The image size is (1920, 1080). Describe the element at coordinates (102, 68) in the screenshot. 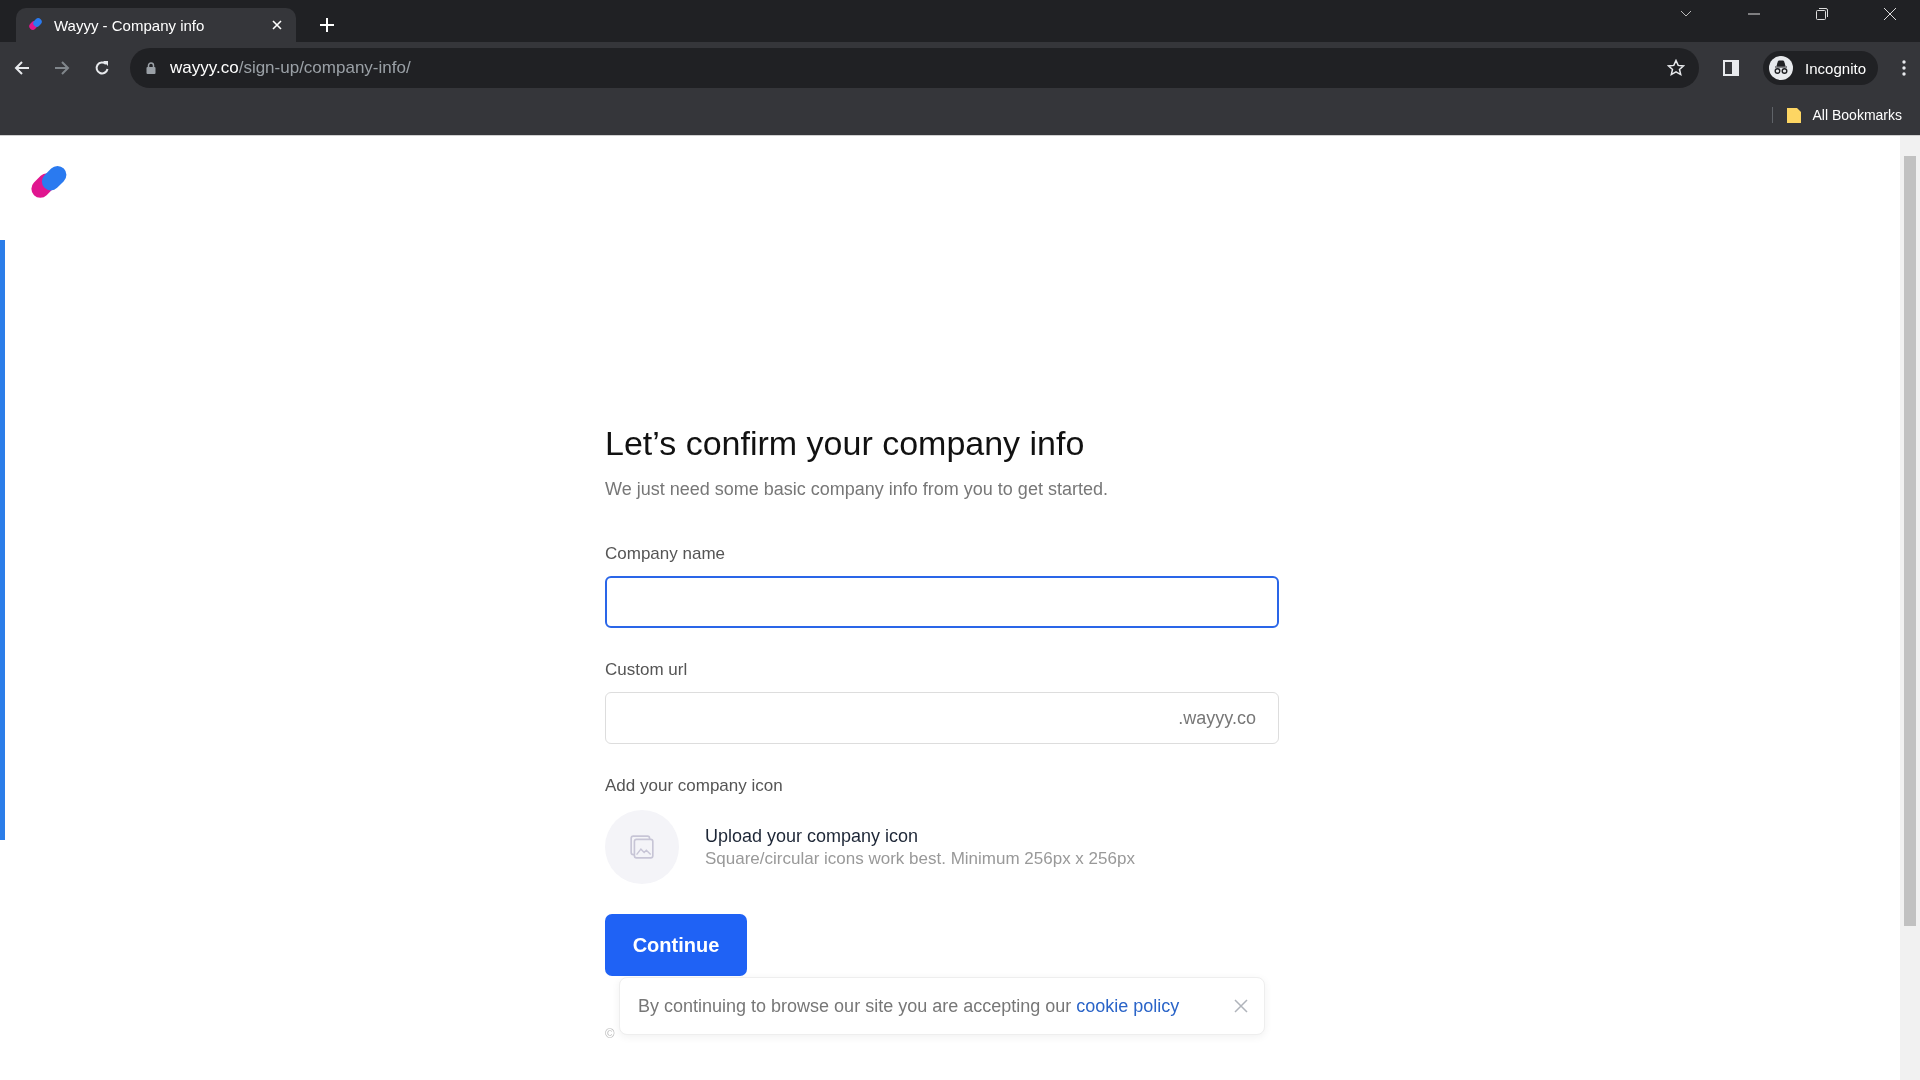

I see `reload-icon` at that location.